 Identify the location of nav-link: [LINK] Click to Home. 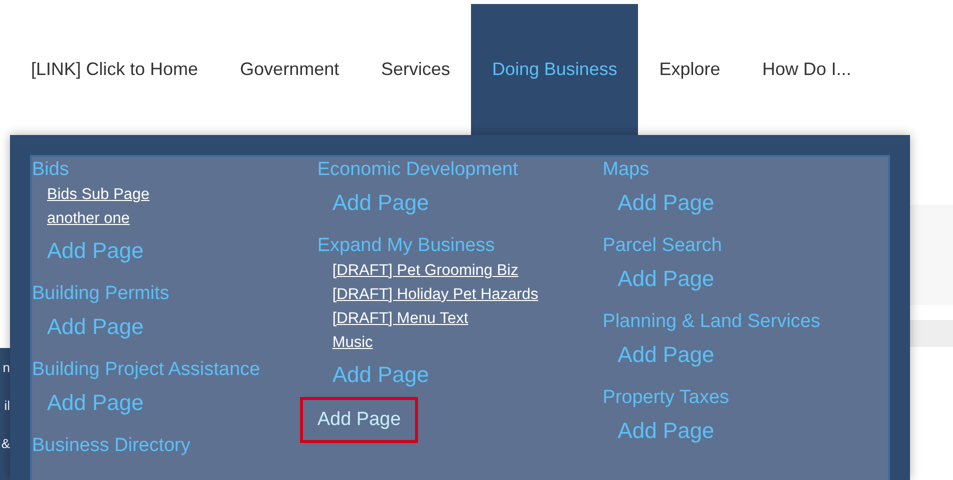
(115, 69).